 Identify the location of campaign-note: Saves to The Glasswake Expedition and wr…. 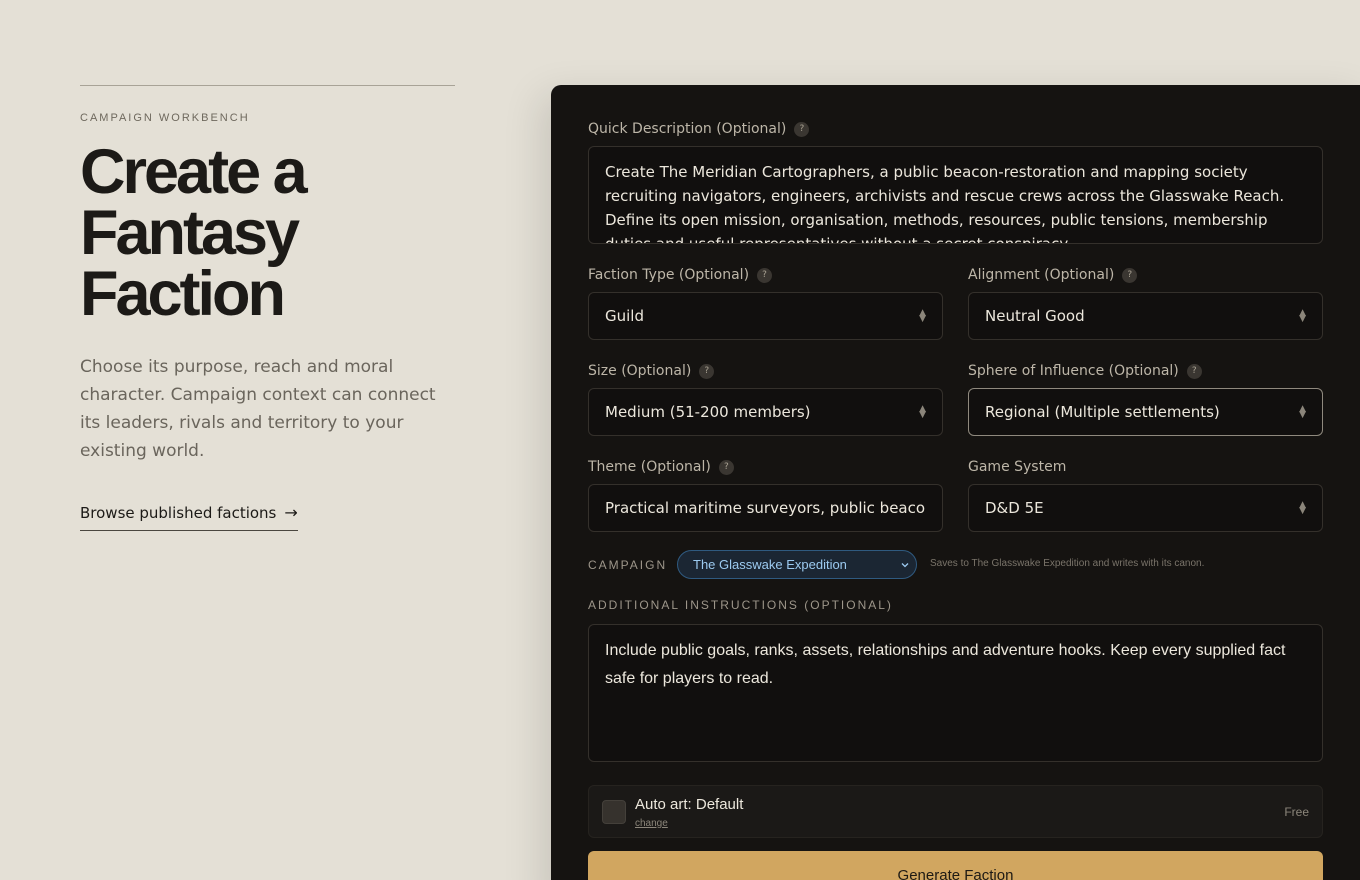
(1067, 563).